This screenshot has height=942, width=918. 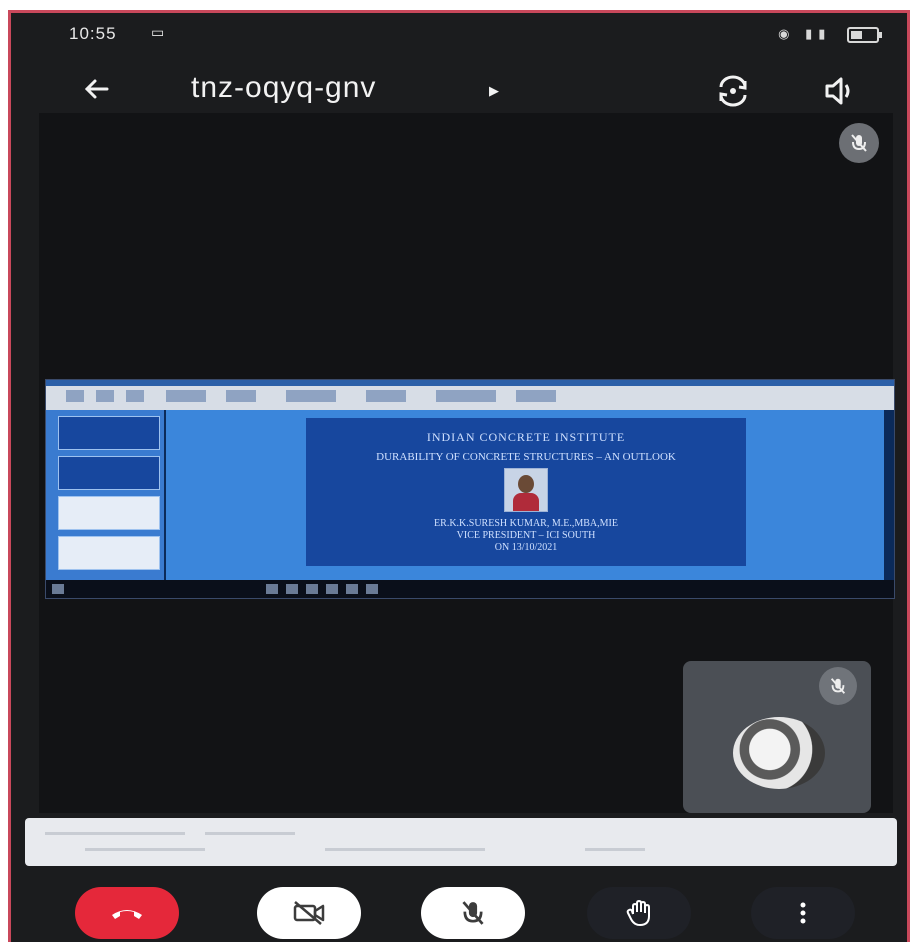 I want to click on wifi-icon: ◉, so click(x=787, y=33).